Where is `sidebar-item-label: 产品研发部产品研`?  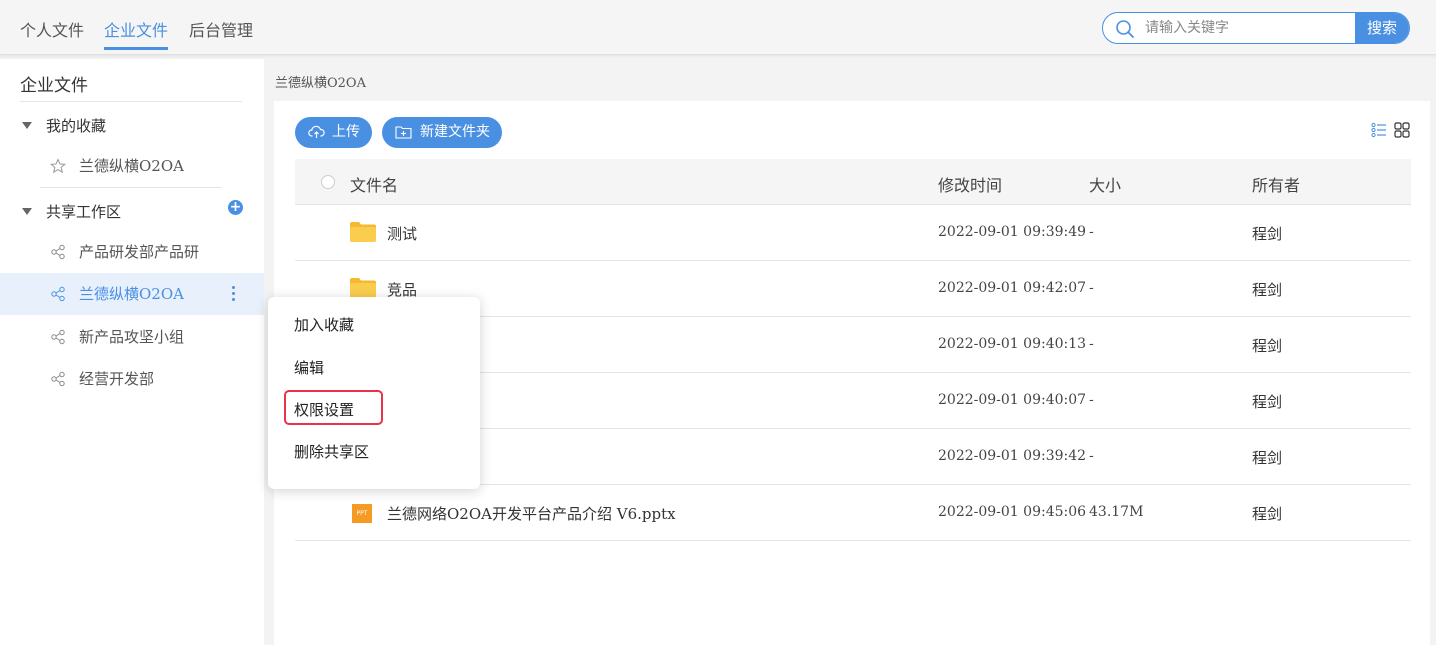
sidebar-item-label: 产品研发部产品研 is located at coordinates (139, 252).